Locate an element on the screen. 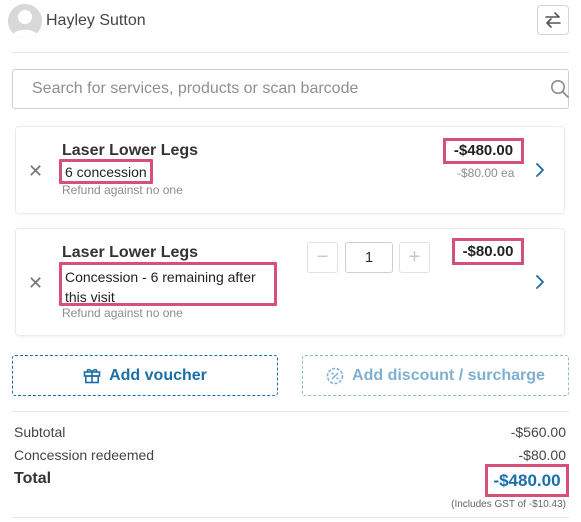 The image size is (581, 522). total-value-highlight: -$480.00 is located at coordinates (527, 480).